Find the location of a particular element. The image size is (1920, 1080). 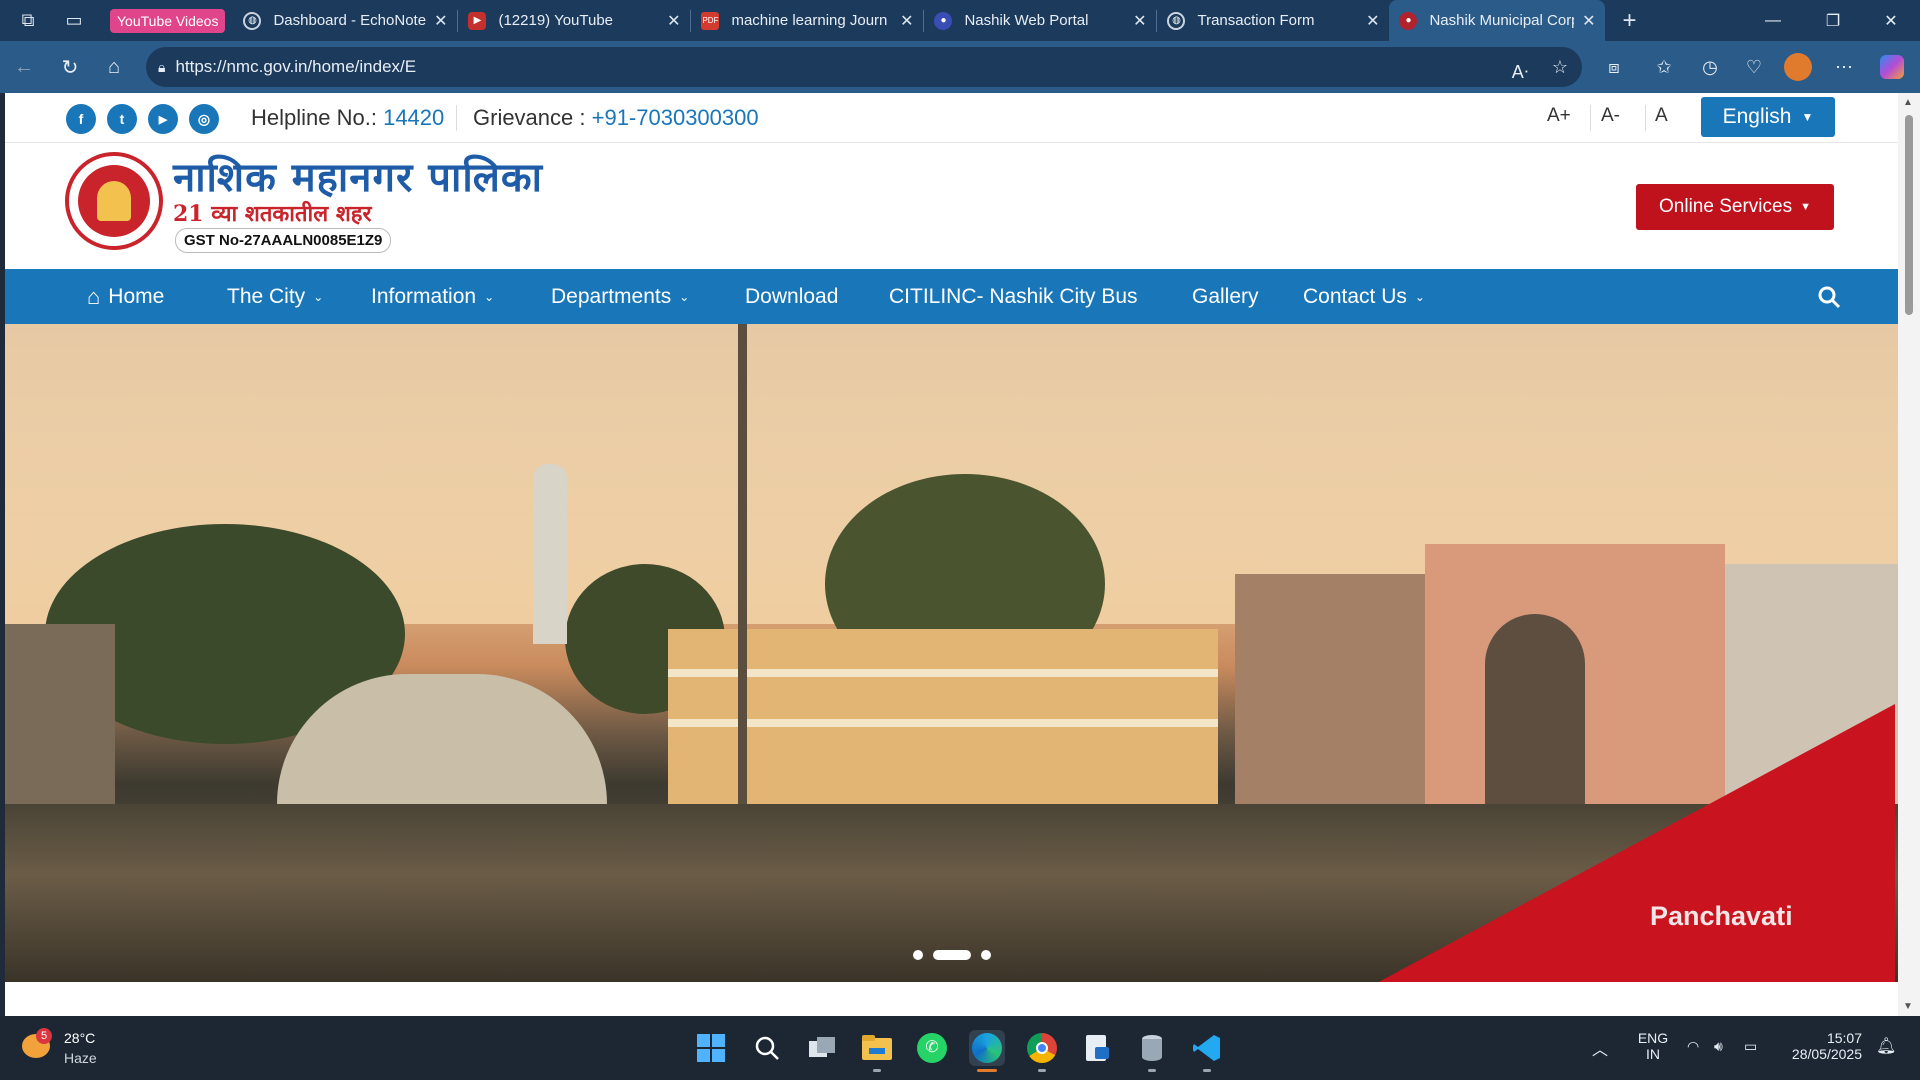

slider-dot-2-active is located at coordinates (952, 955).